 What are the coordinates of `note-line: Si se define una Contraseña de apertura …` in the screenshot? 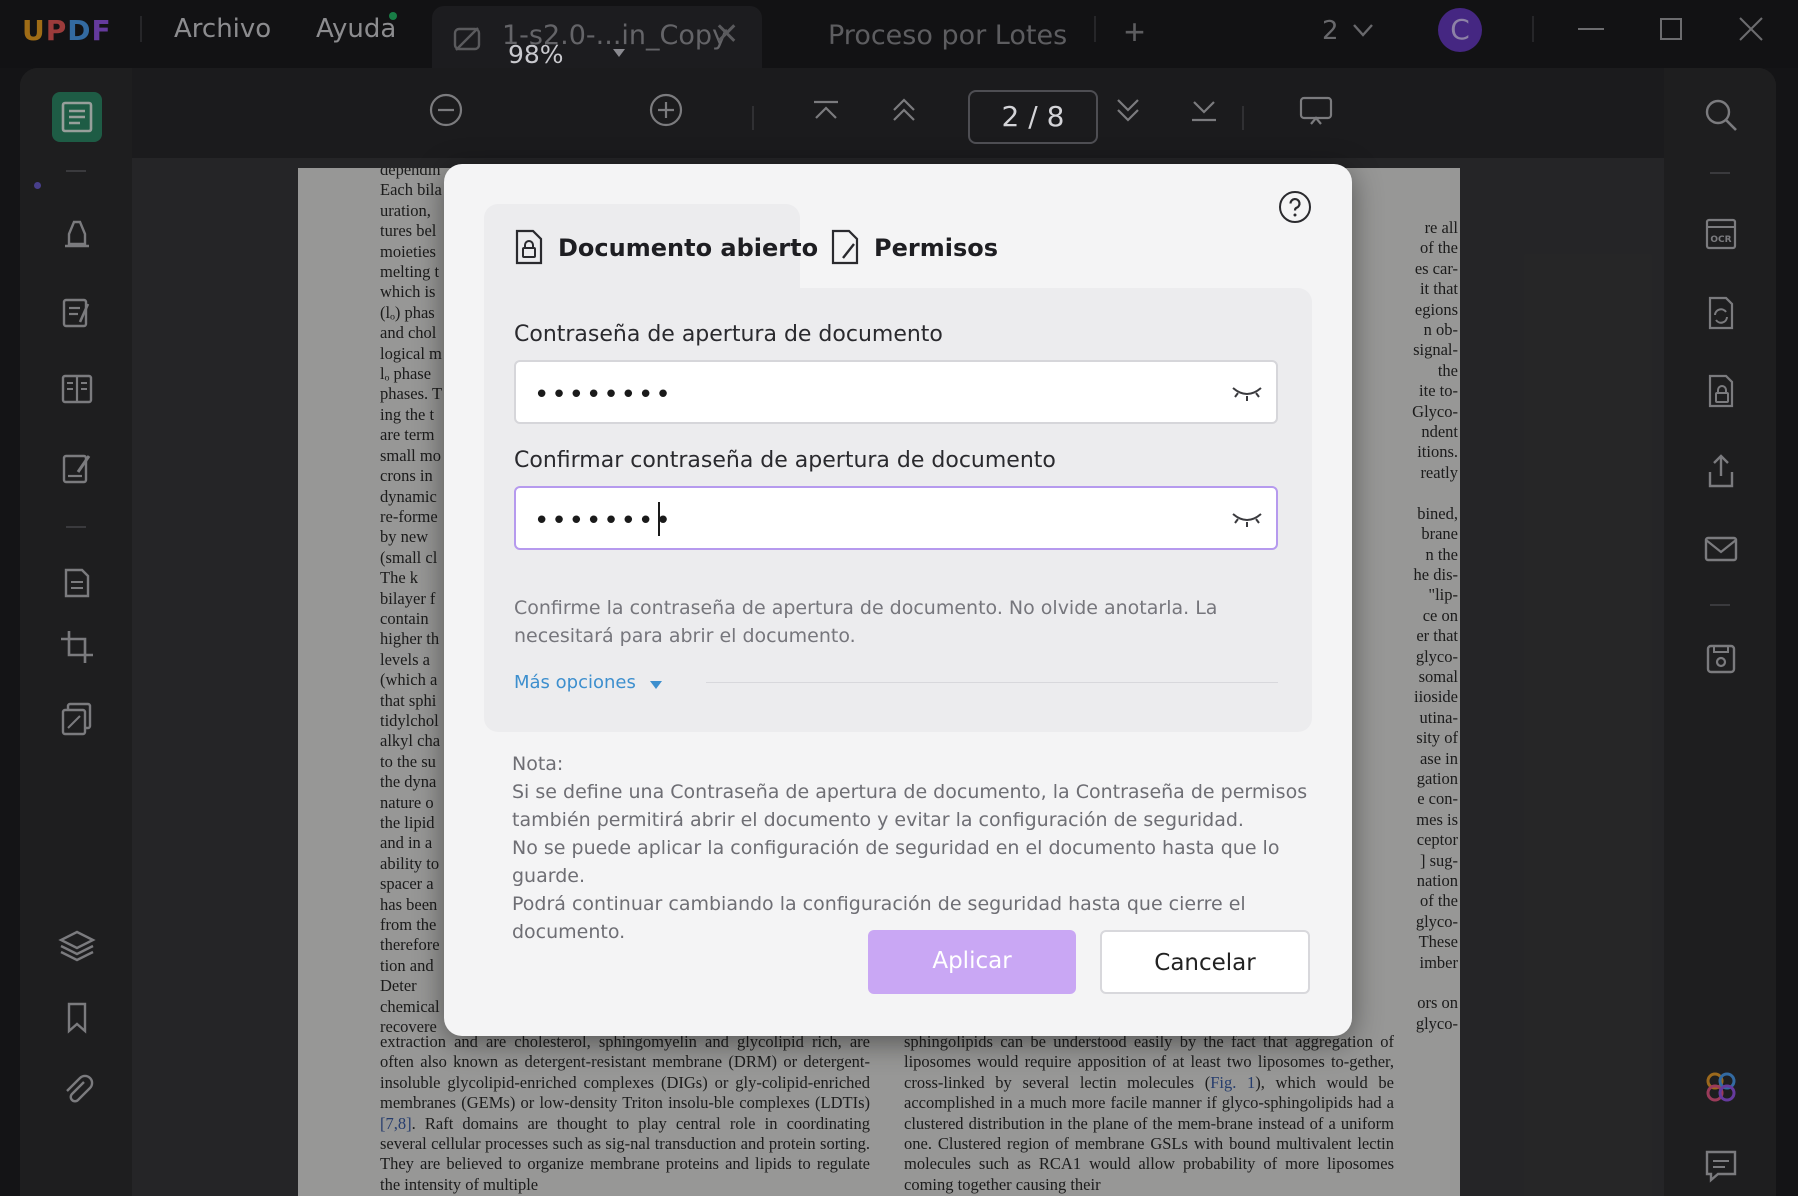 It's located at (910, 792).